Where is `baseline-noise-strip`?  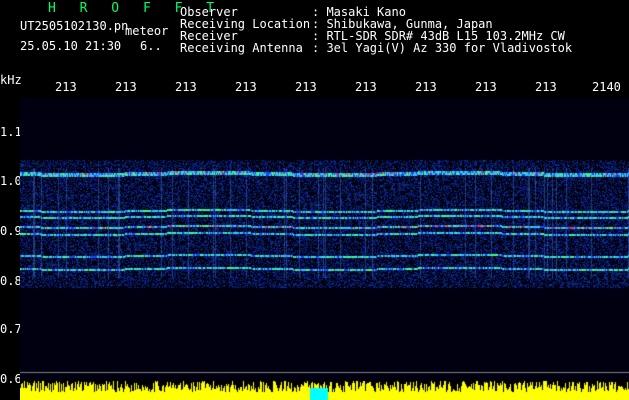
baseline-noise-strip is located at coordinates (324, 390).